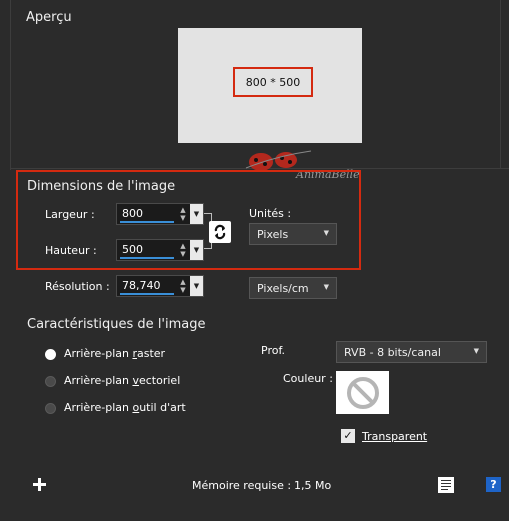 This screenshot has height=521, width=509. I want to click on resolution-unit-select: Pixels/cm ▼, so click(293, 288).